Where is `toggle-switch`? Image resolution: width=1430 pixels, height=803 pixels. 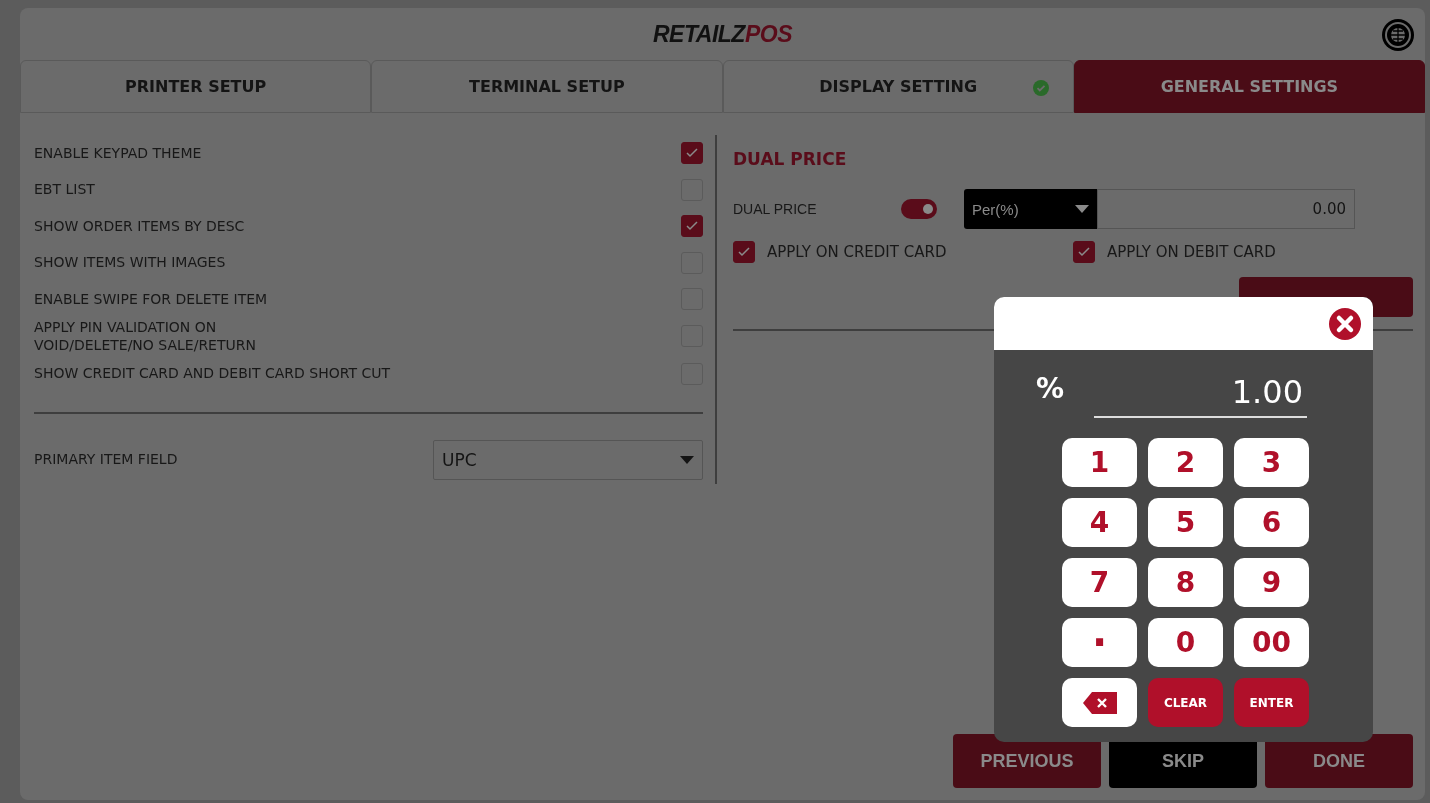 toggle-switch is located at coordinates (919, 209).